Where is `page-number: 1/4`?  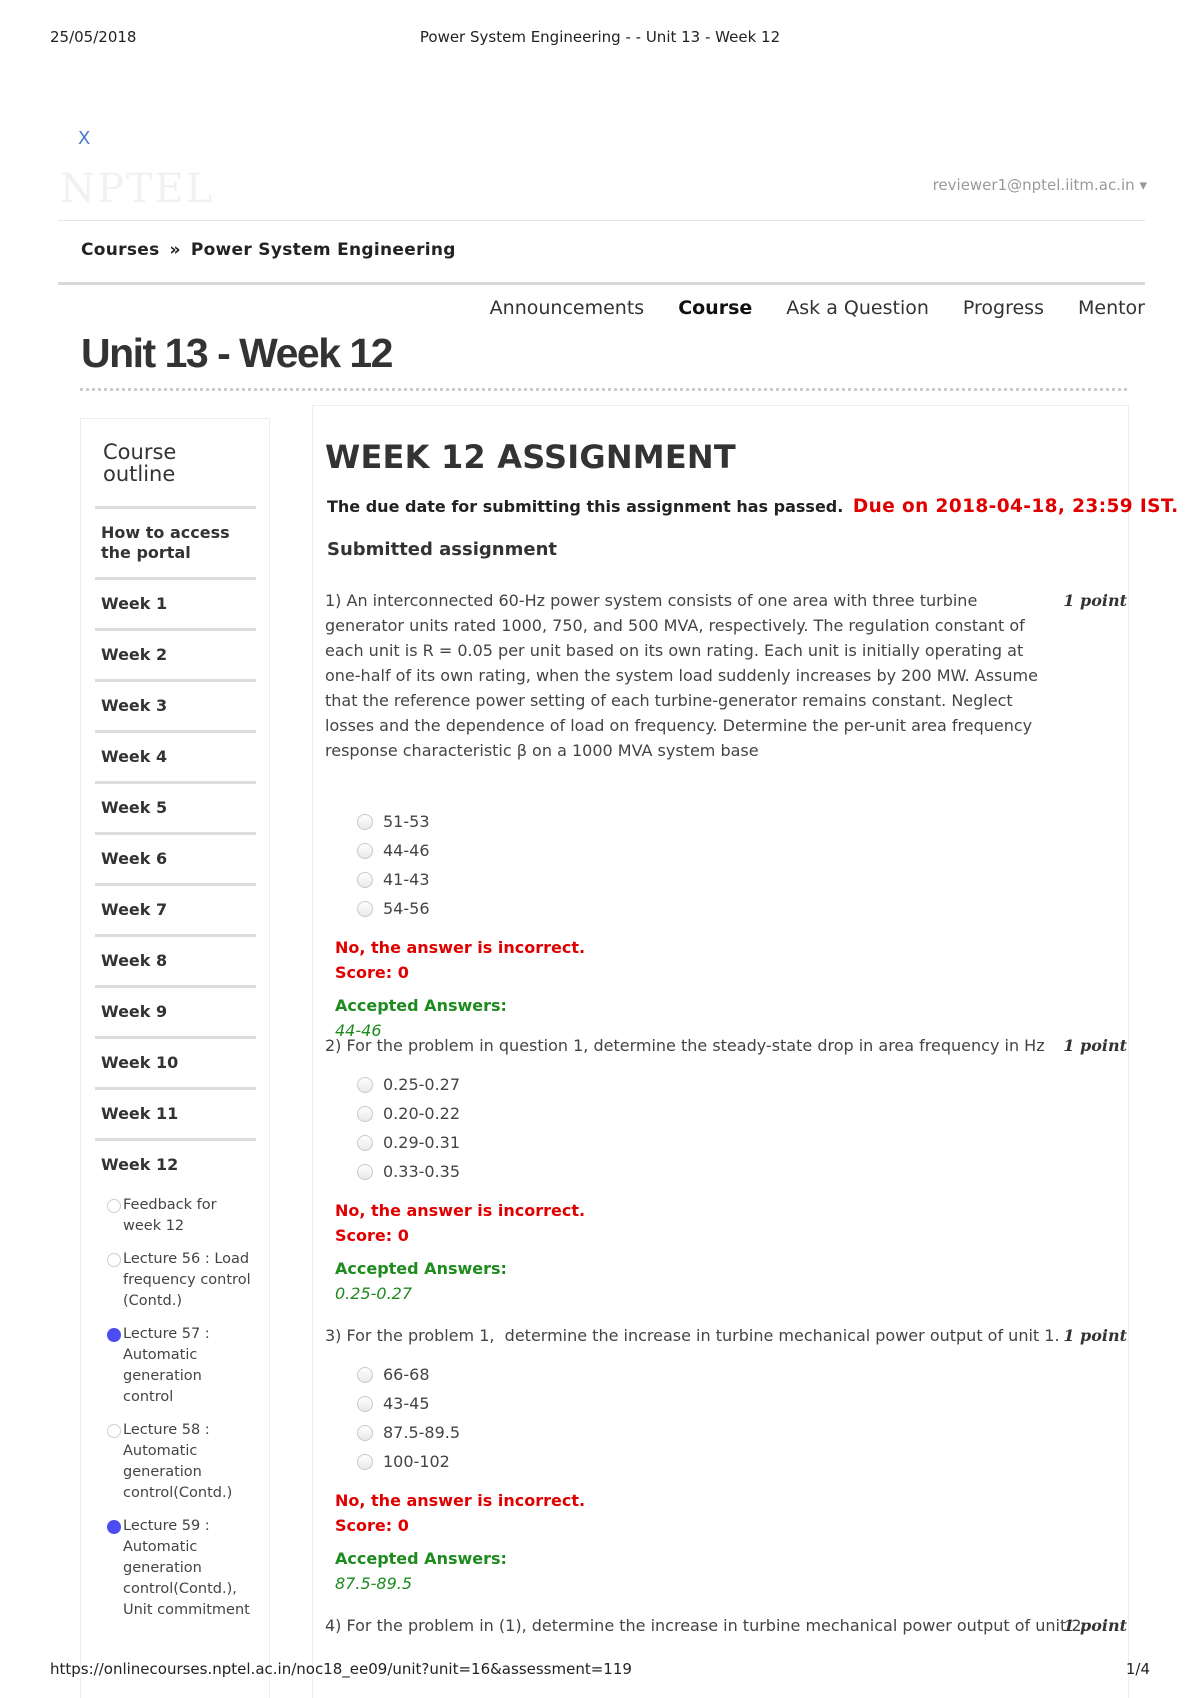
page-number: 1/4 is located at coordinates (1137, 1669).